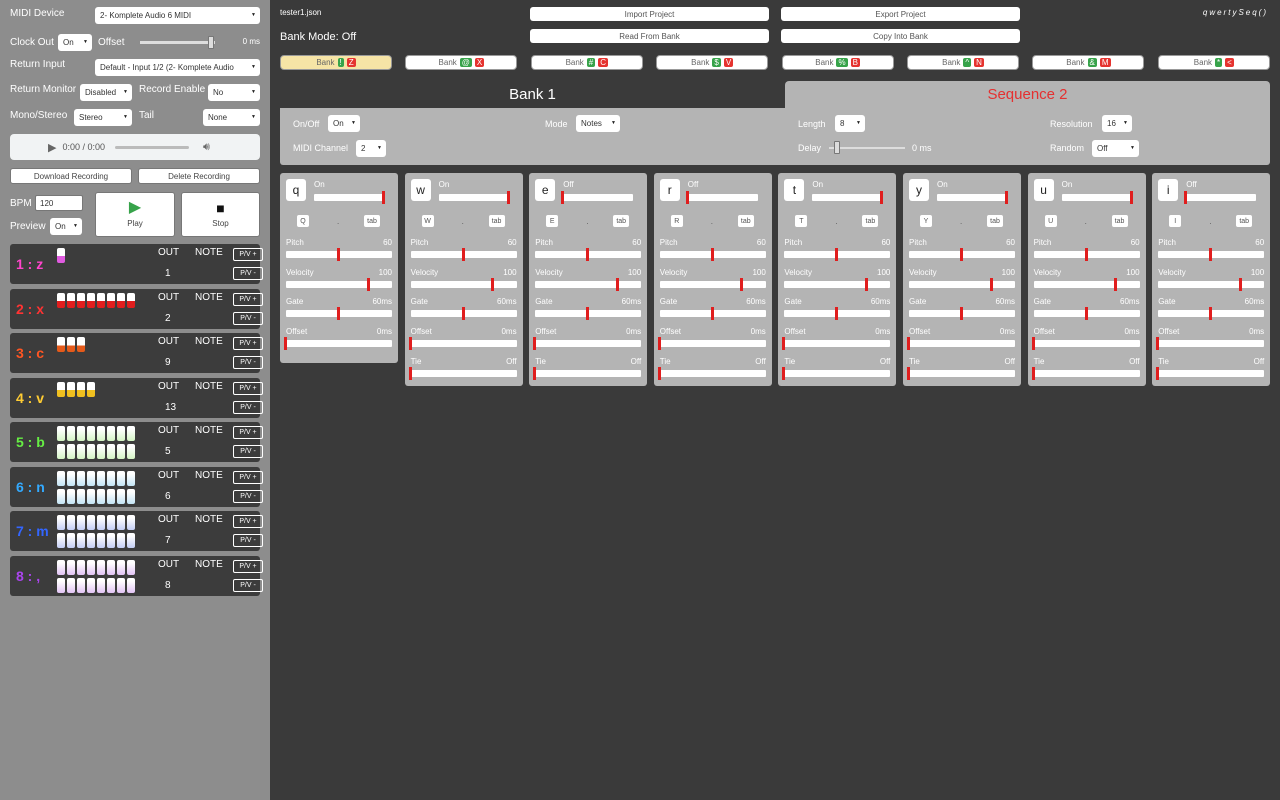  I want to click on seq-resolution-select: 16, so click(1117, 123).